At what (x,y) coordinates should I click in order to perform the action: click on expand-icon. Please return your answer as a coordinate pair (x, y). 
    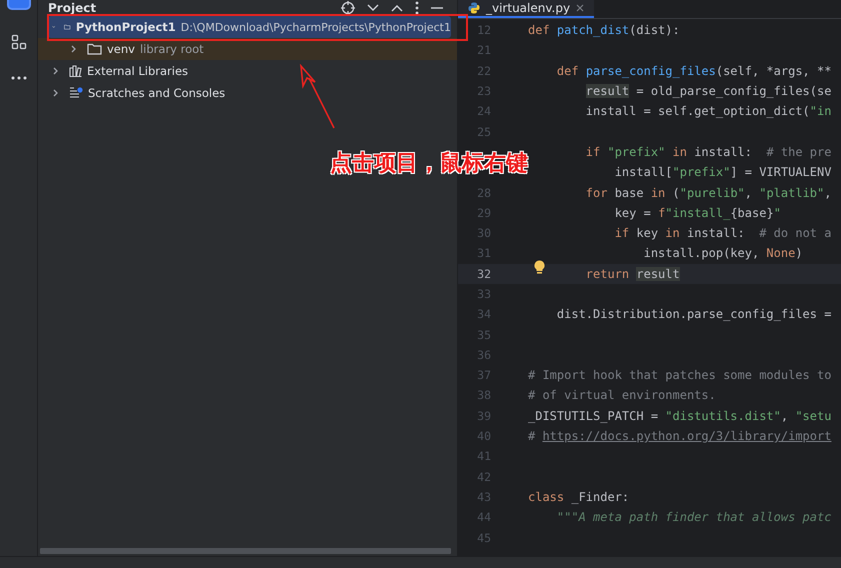
    Looking at the image, I should click on (373, 8).